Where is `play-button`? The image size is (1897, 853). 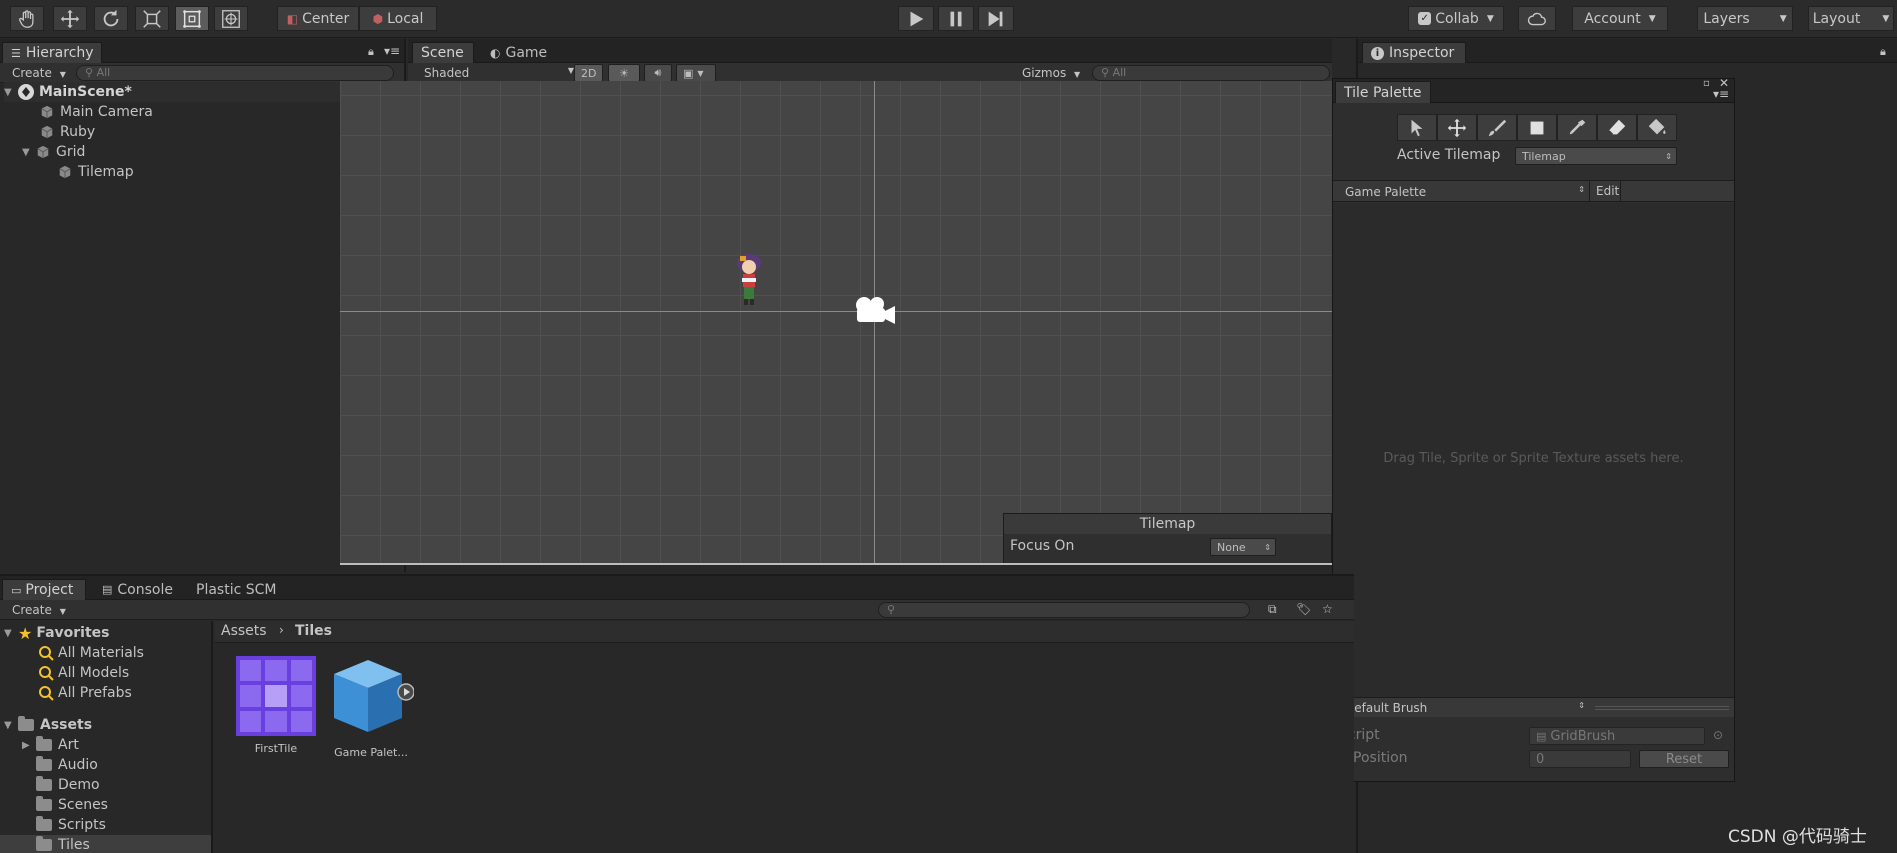 play-button is located at coordinates (916, 18).